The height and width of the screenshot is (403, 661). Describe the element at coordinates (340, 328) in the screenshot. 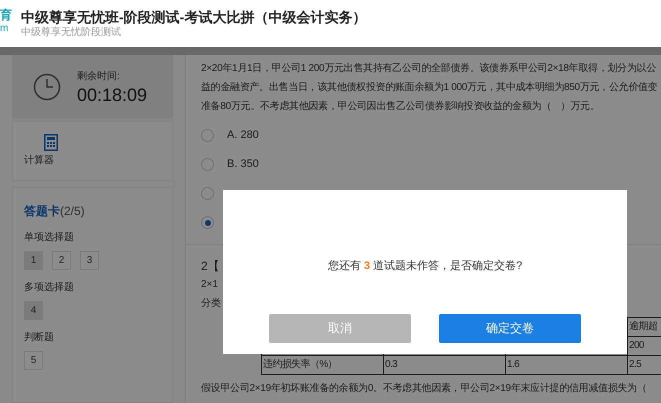

I see `cancel-button: 取消` at that location.